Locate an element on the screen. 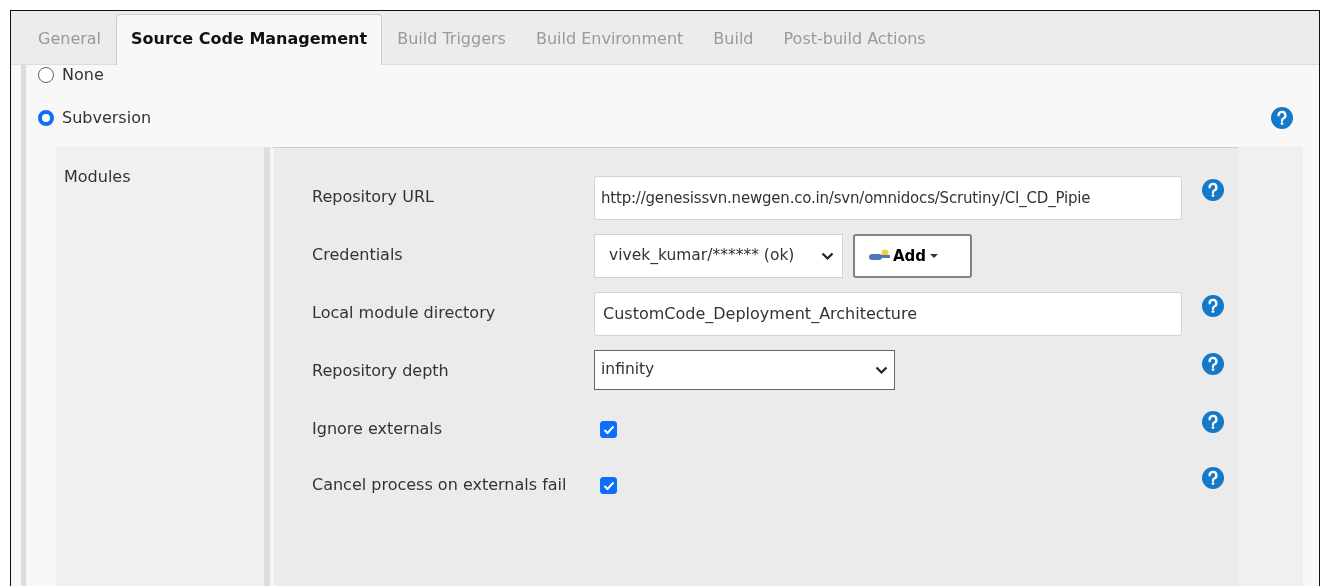 This screenshot has height=586, width=1325. section-label: Modules is located at coordinates (97, 177).